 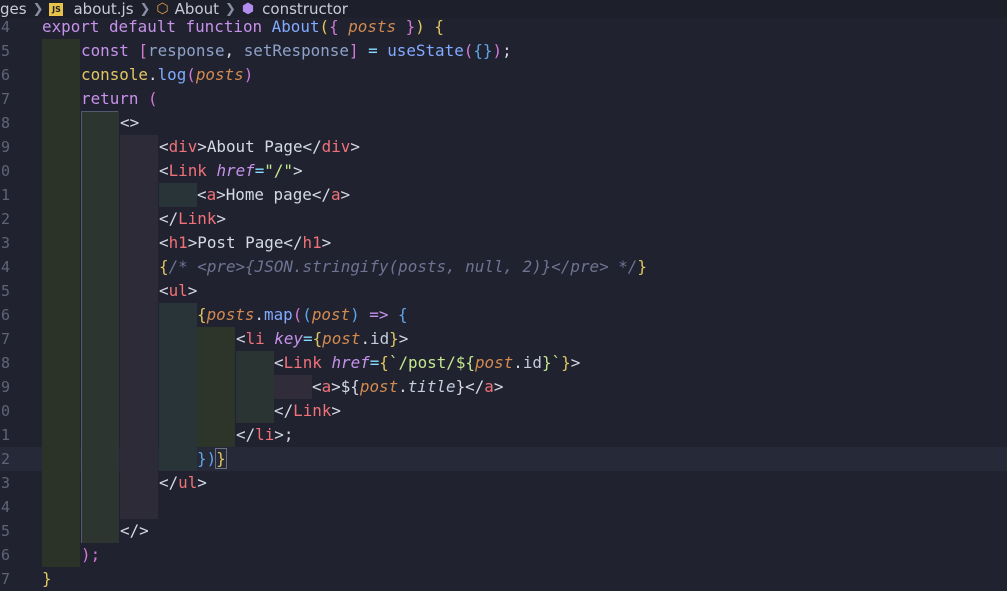 I want to click on code-text: <Link href={`/post/${post.id}`}>, so click(x=427, y=362).